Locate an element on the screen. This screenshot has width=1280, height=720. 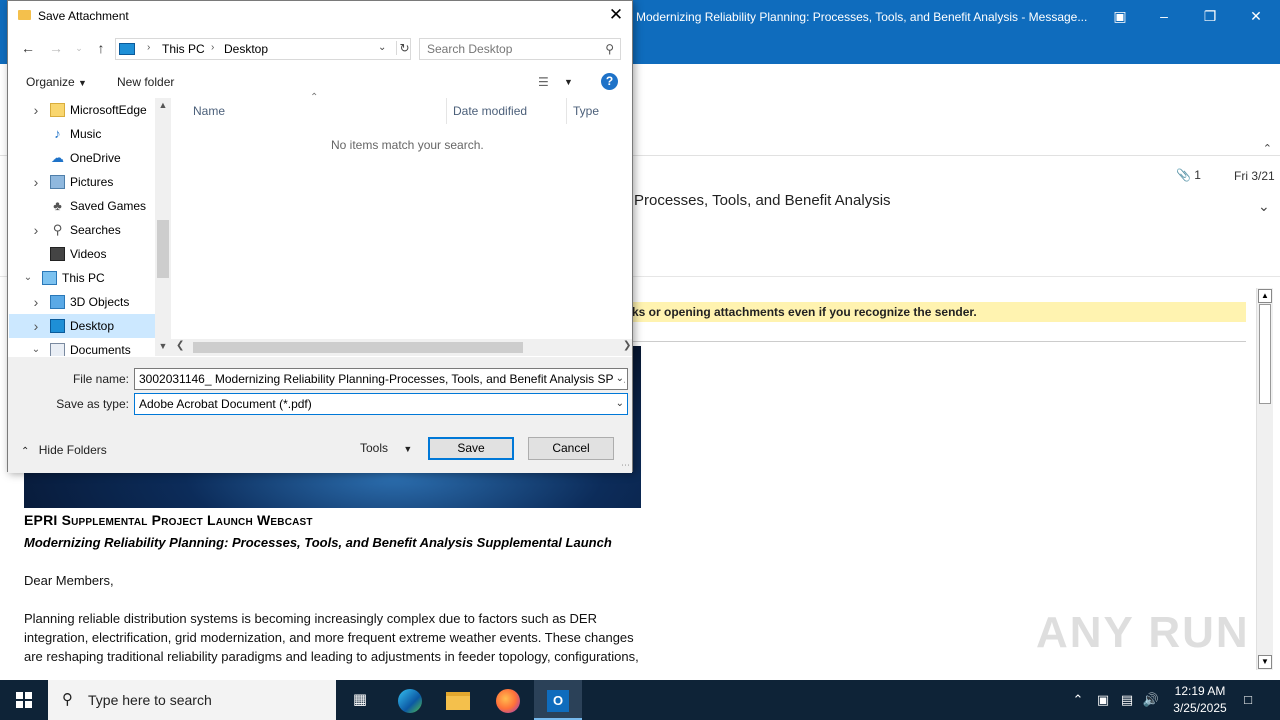
tree-item-label: Music is located at coordinates (86, 134).